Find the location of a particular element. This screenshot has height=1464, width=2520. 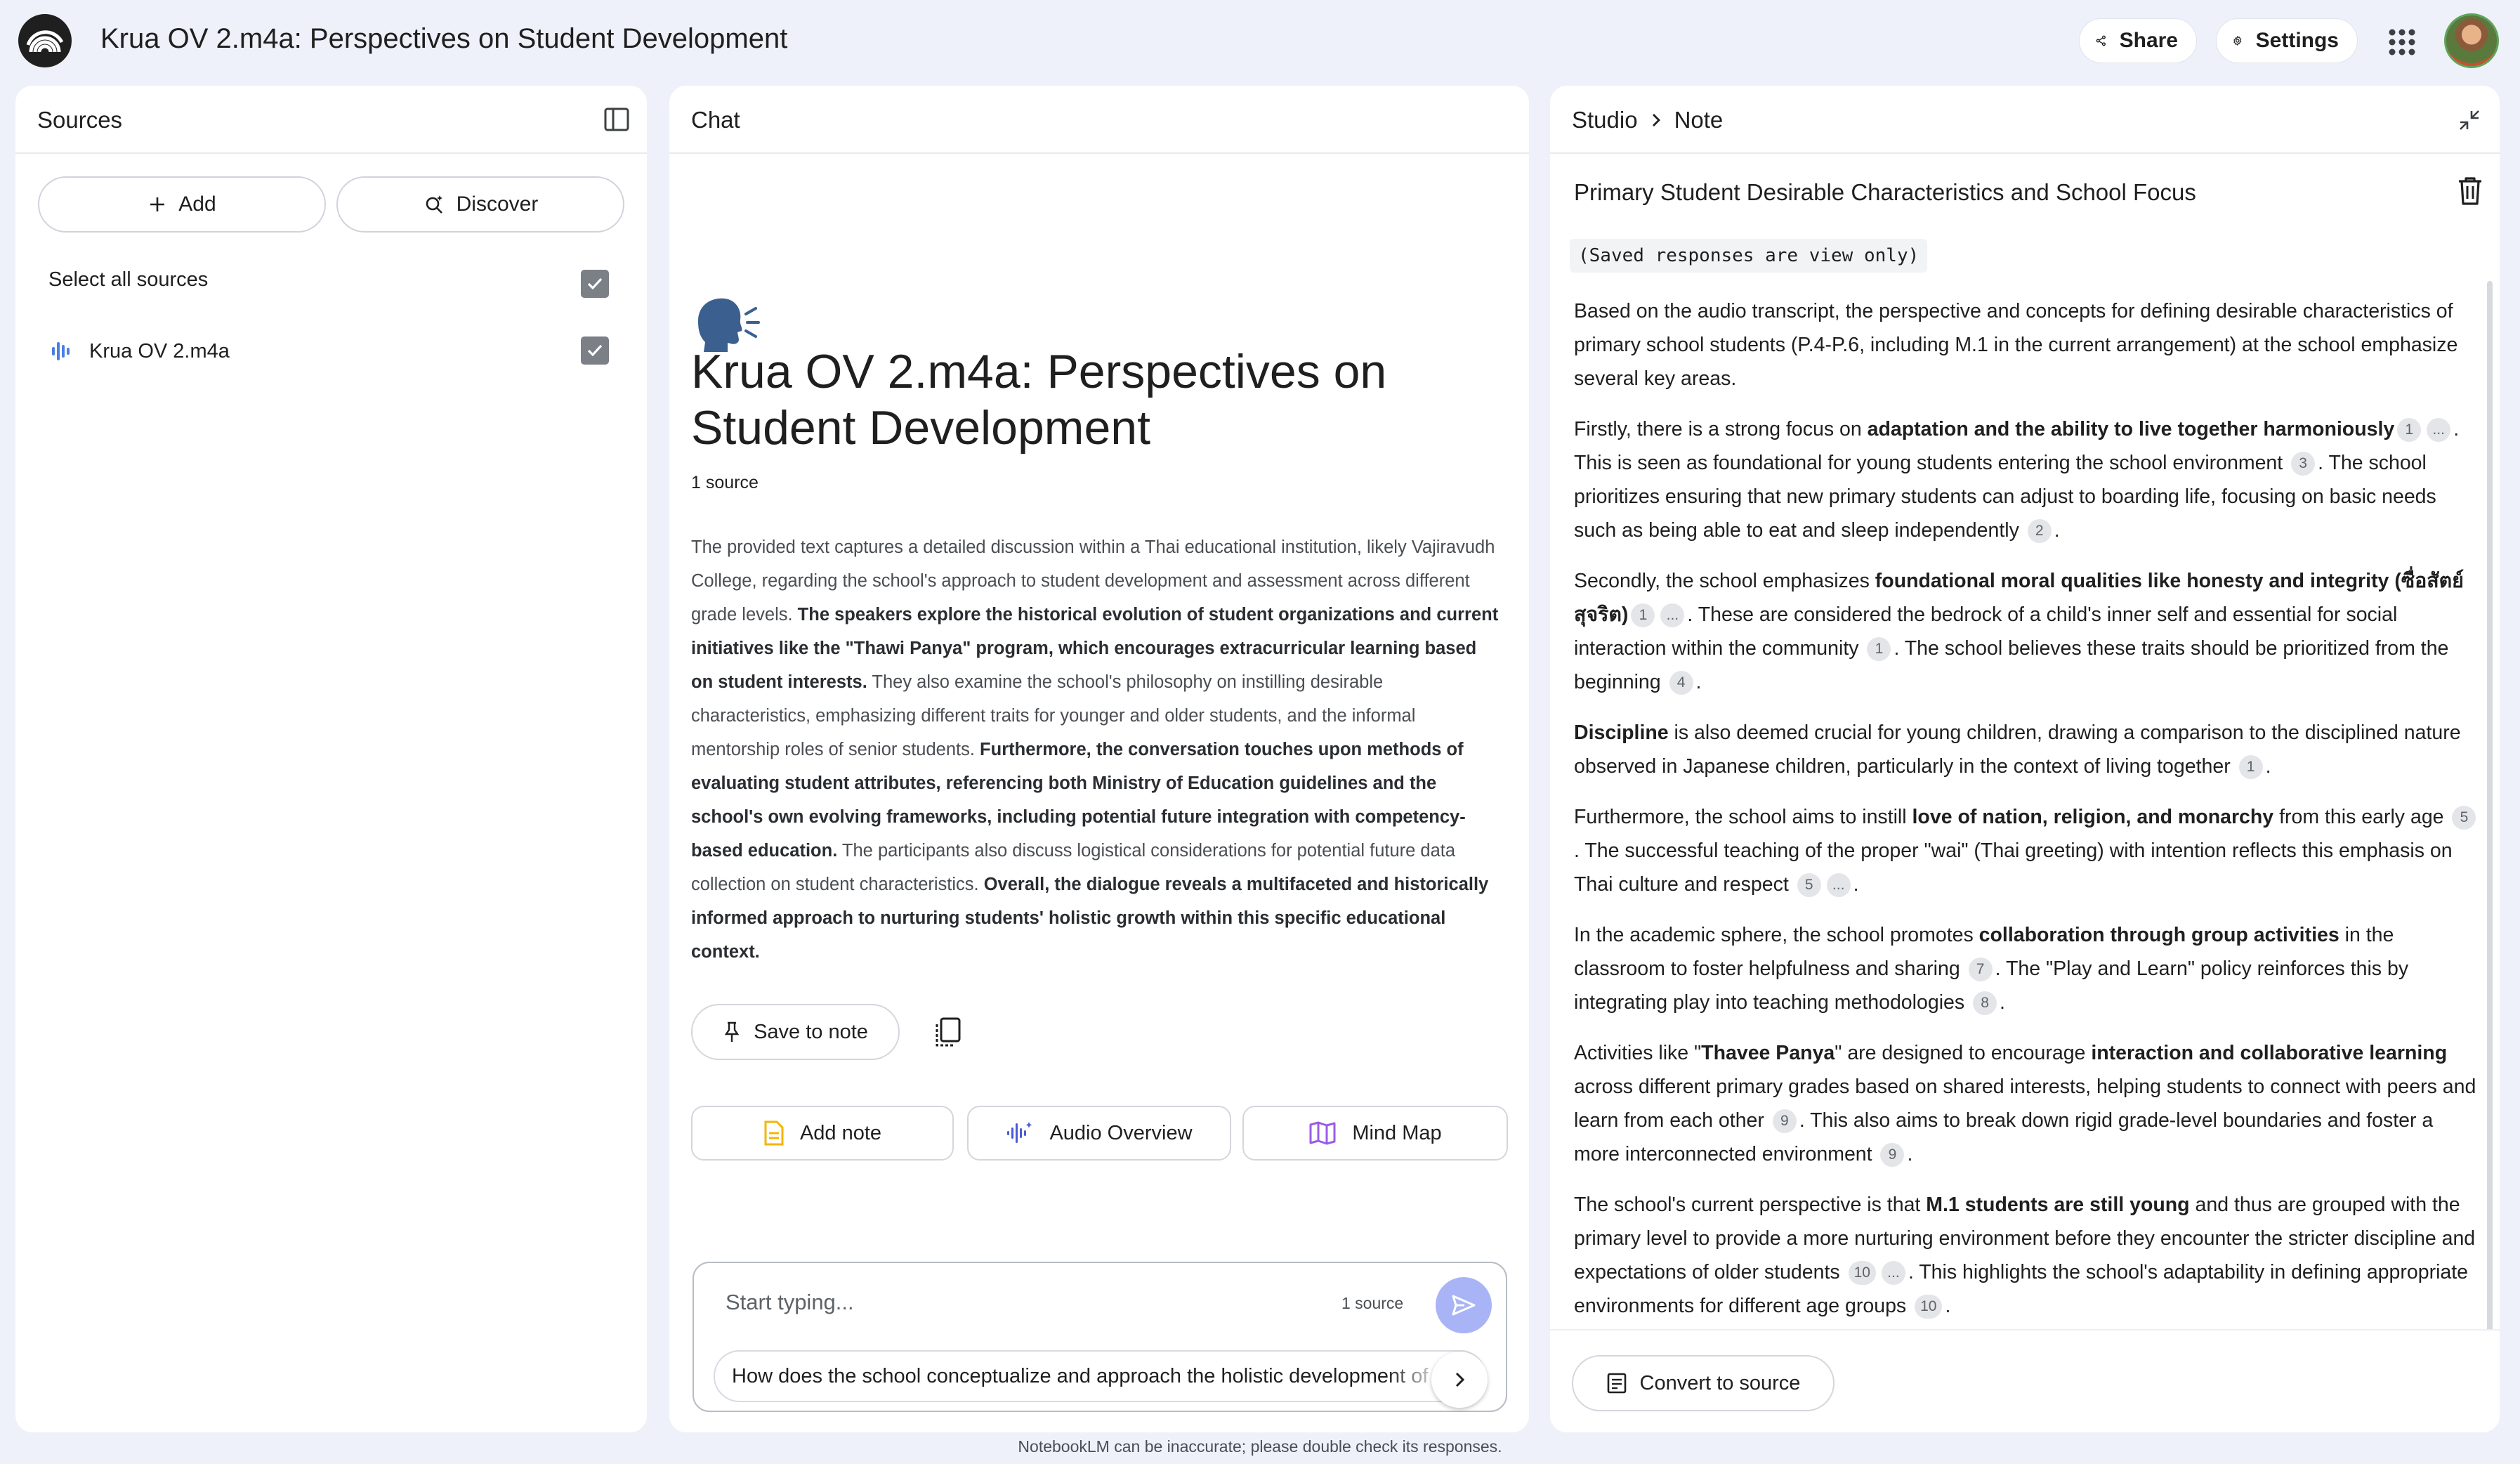

studio-header: Studio Note is located at coordinates (2025, 120).